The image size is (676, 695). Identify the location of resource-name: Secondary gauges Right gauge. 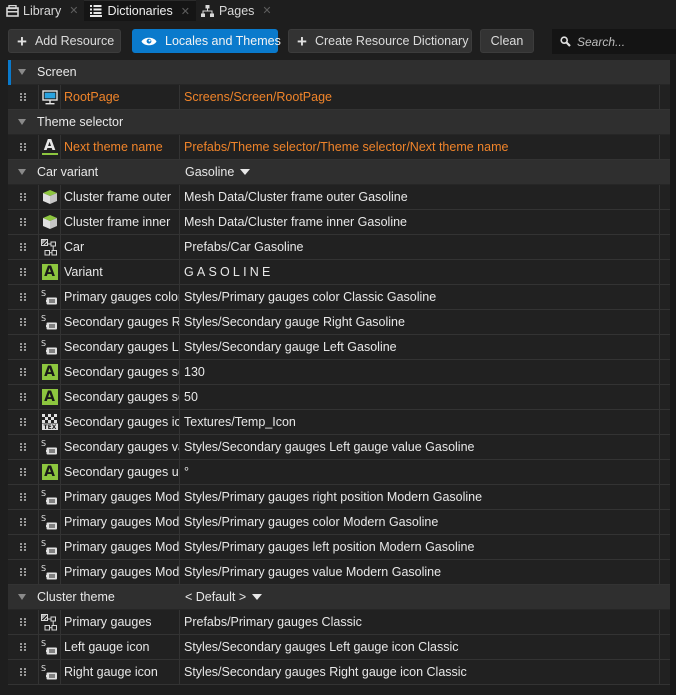
(120, 322).